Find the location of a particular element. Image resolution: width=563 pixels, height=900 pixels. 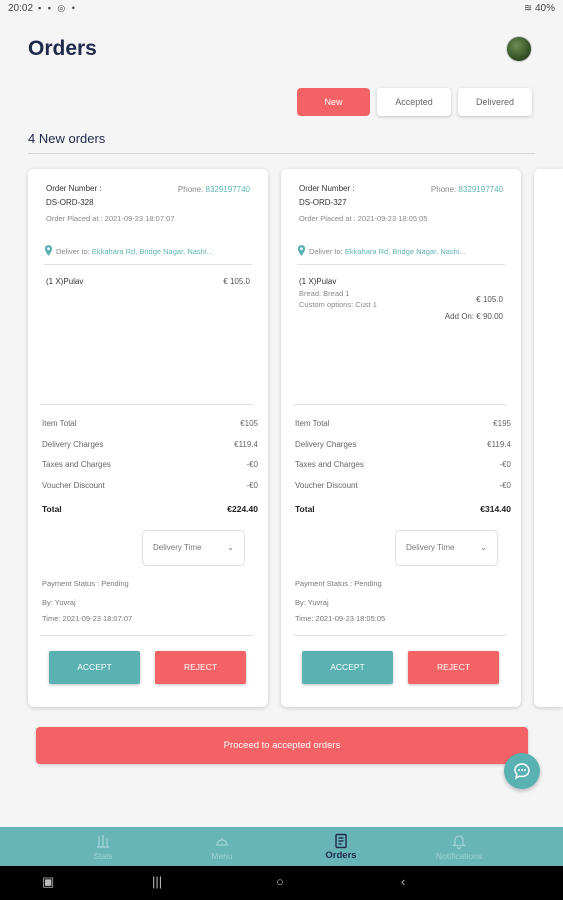

order-card-peek is located at coordinates (548, 438).